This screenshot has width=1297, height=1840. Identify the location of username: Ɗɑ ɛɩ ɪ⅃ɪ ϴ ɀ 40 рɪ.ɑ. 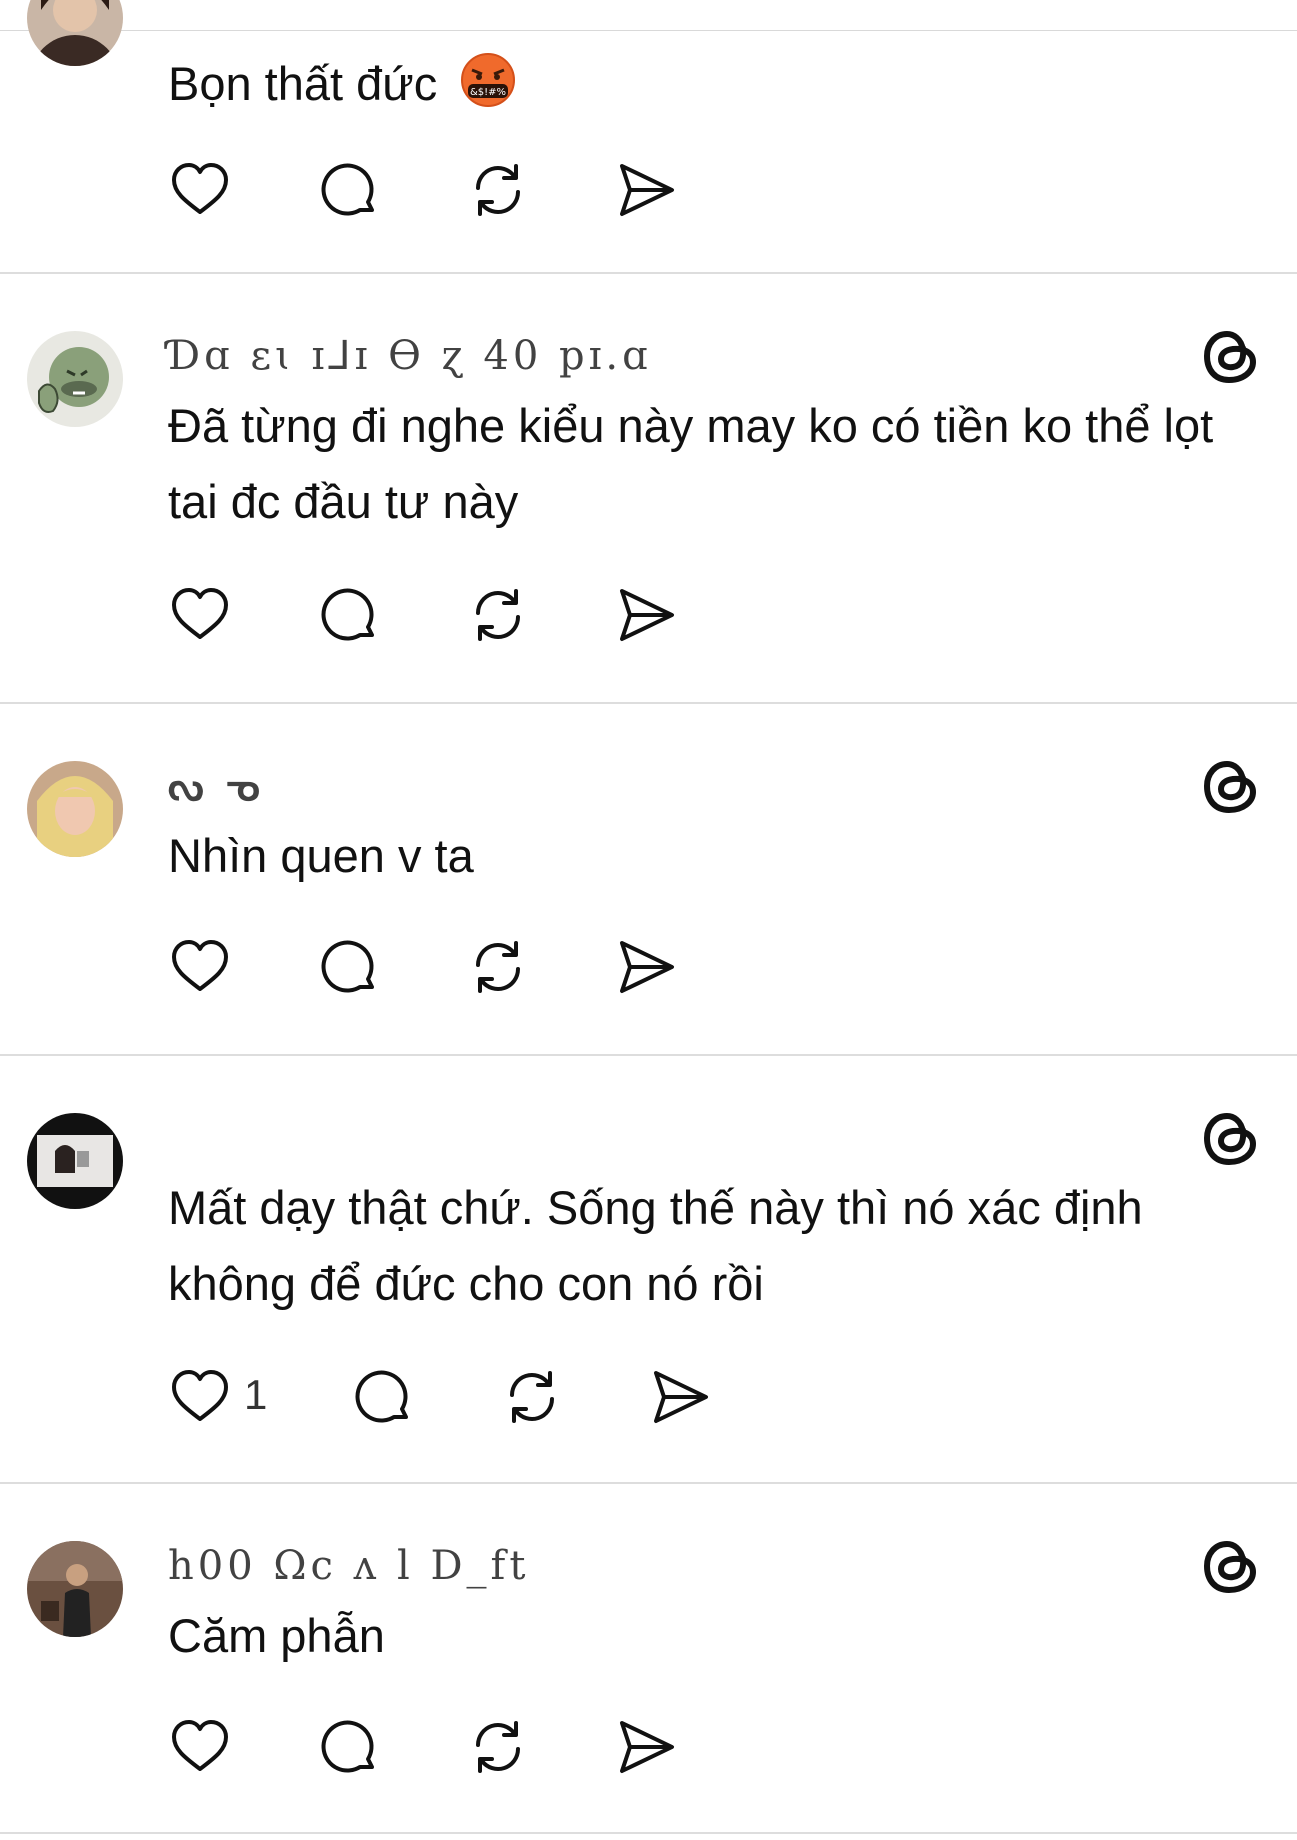
(410, 356).